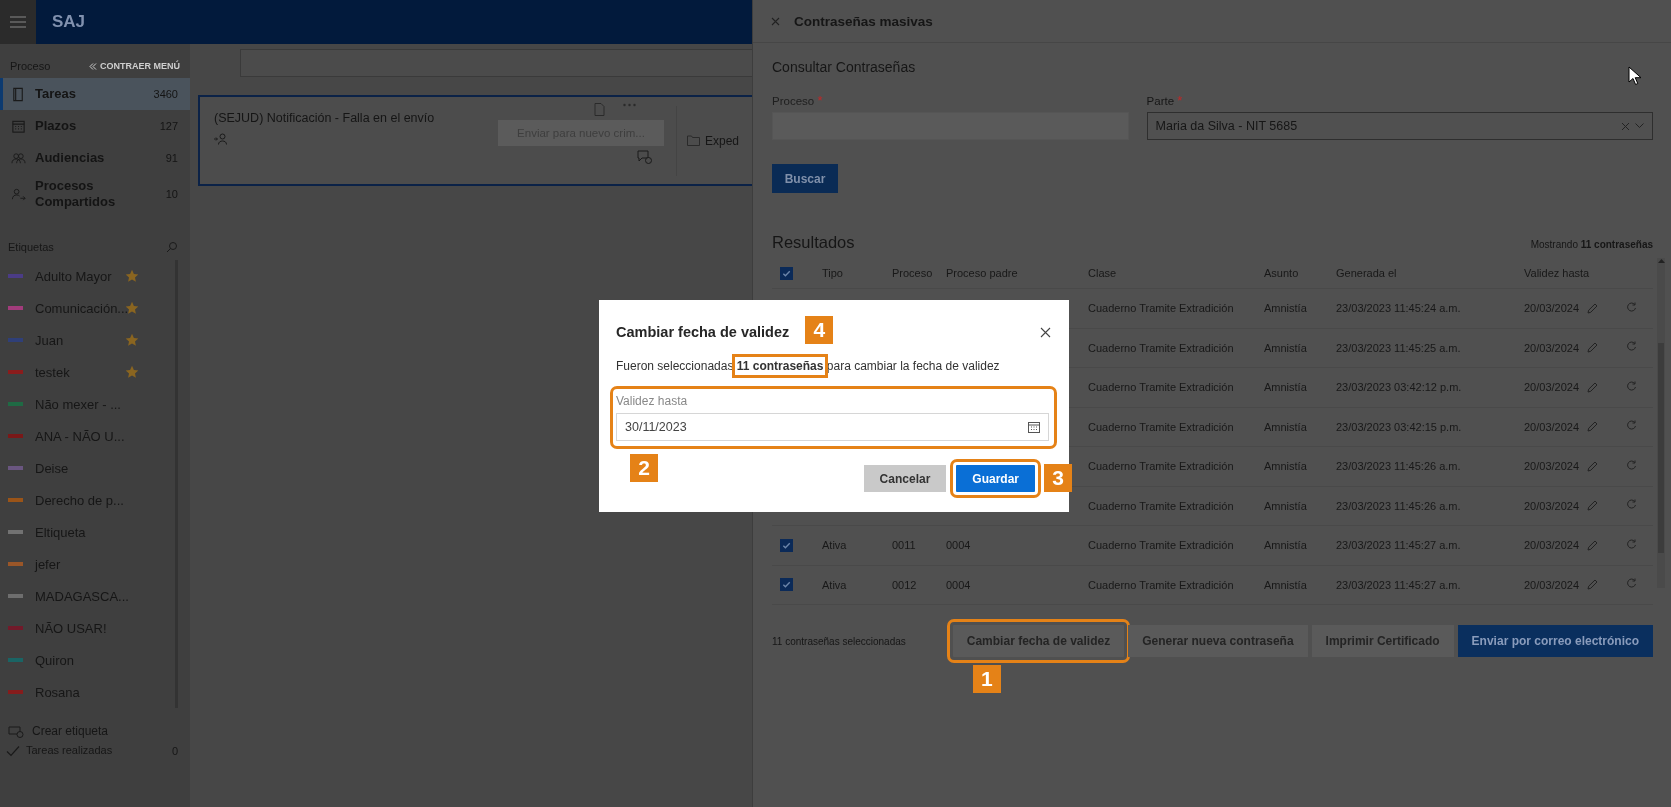 The image size is (1671, 807). What do you see at coordinates (986, 679) in the screenshot?
I see `step-number: 1` at bounding box center [986, 679].